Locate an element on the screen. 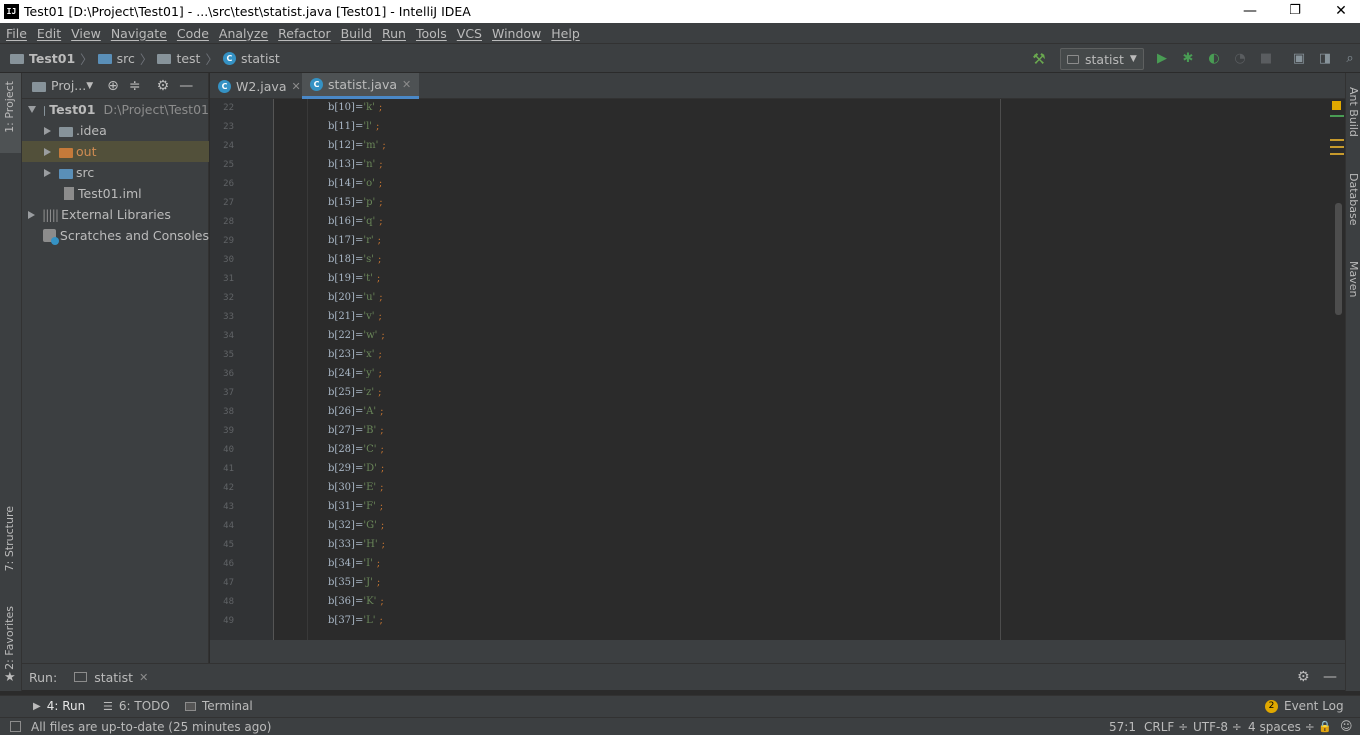 Image resolution: width=1360 pixels, height=735 pixels. tree-item-scratches: Scratches and Consoles is located at coordinates (115, 235).